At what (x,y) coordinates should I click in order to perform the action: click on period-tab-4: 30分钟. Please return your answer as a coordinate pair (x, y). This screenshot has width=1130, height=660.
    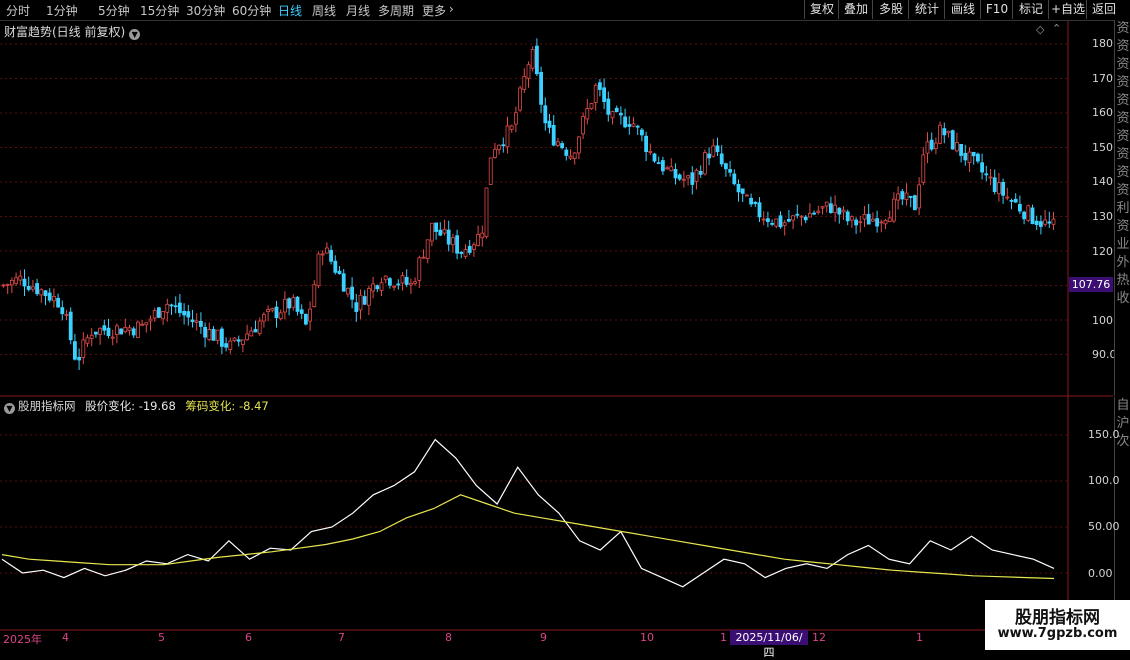
    Looking at the image, I should click on (205, 10).